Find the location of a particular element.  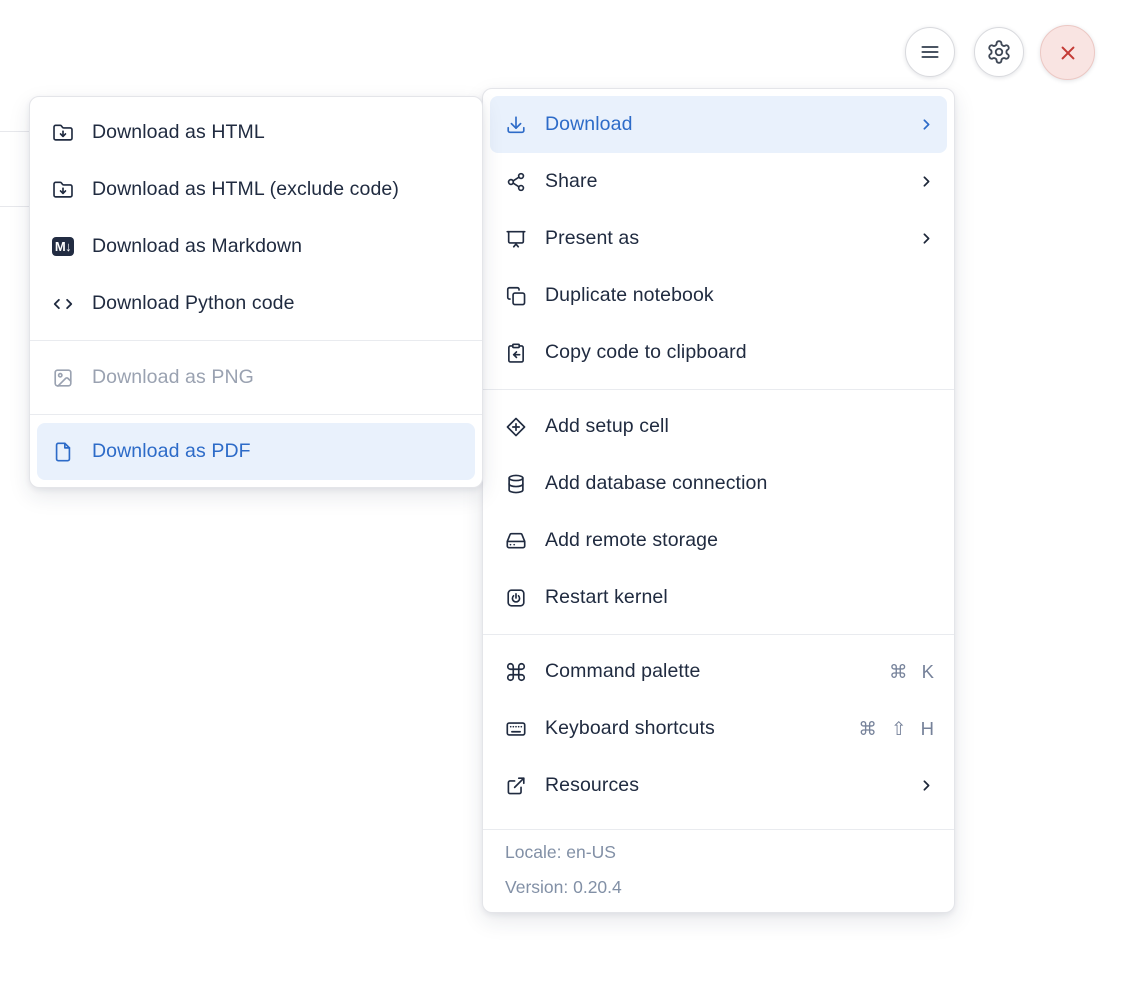

menu-item-download-python-code: Download Python code is located at coordinates (256, 303).